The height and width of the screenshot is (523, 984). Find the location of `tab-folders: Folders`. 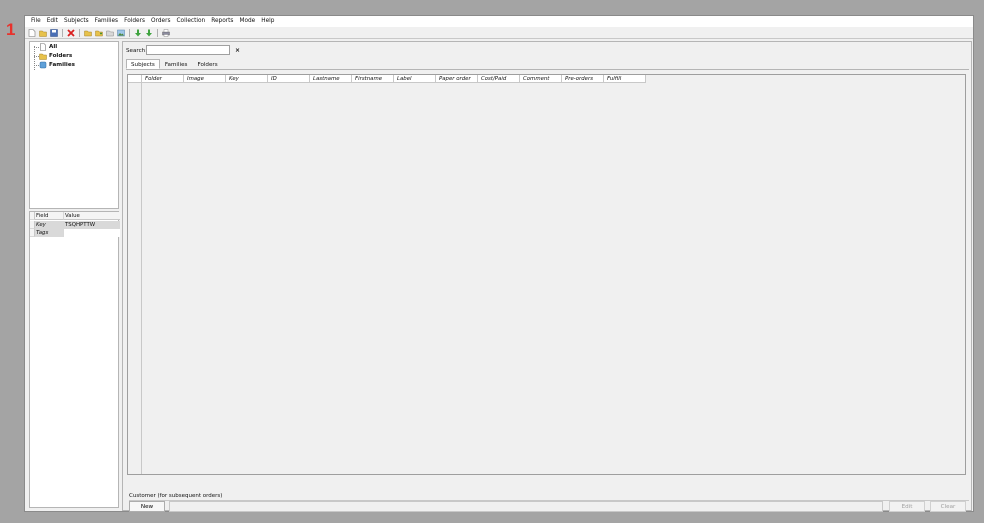

tab-folders: Folders is located at coordinates (207, 64).